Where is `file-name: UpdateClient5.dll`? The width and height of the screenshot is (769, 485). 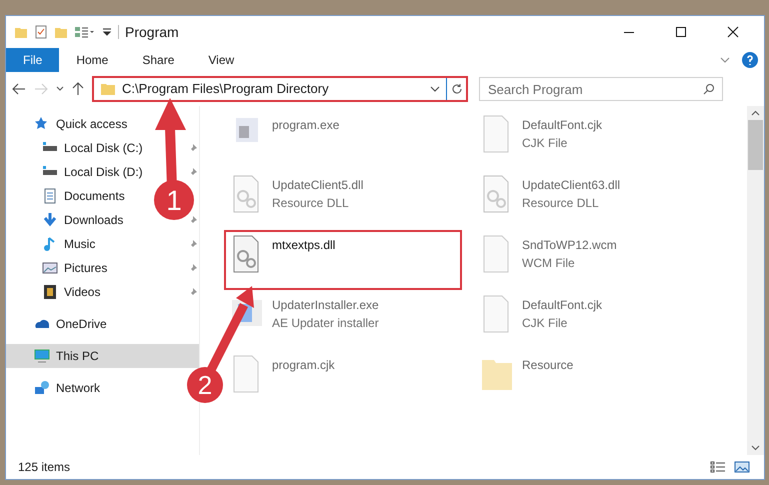
file-name: UpdateClient5.dll is located at coordinates (318, 185).